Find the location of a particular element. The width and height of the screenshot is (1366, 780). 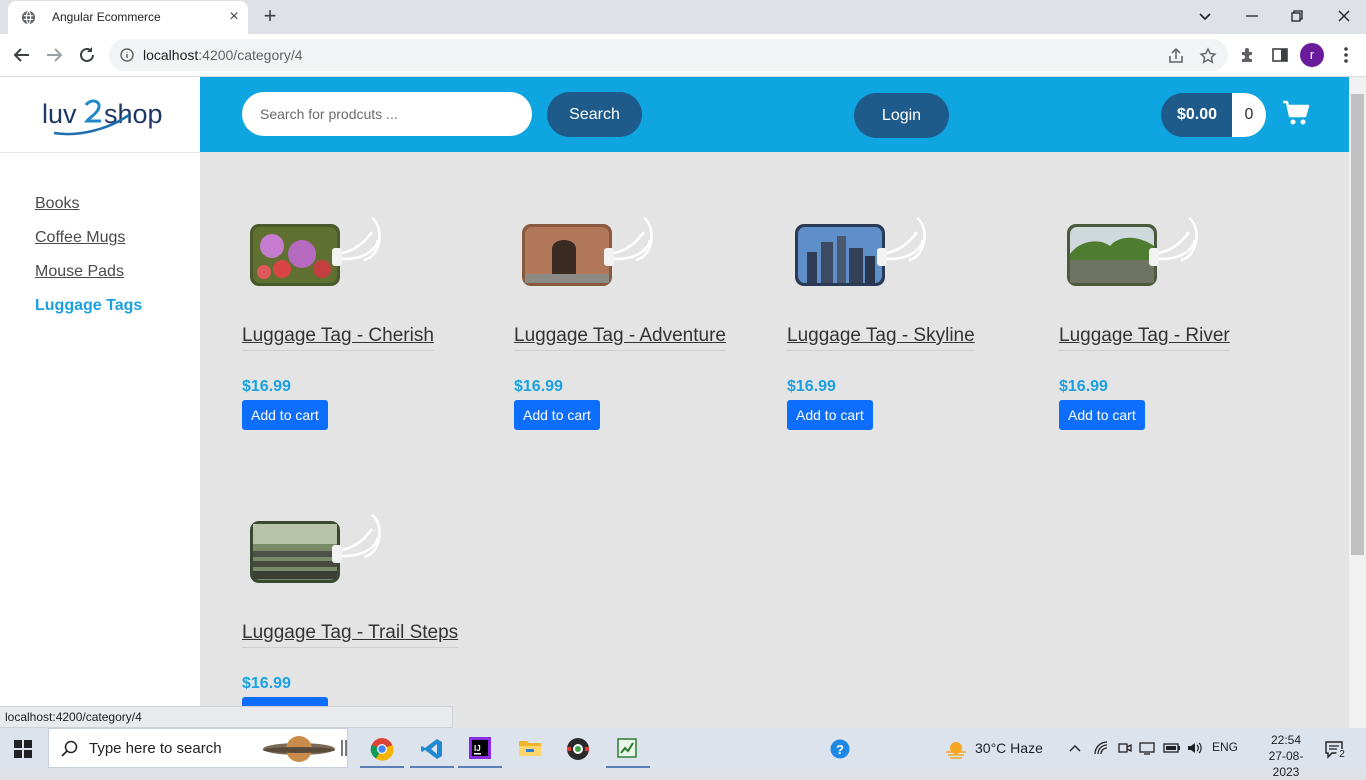

shopping-cart-icon is located at coordinates (1296, 113).